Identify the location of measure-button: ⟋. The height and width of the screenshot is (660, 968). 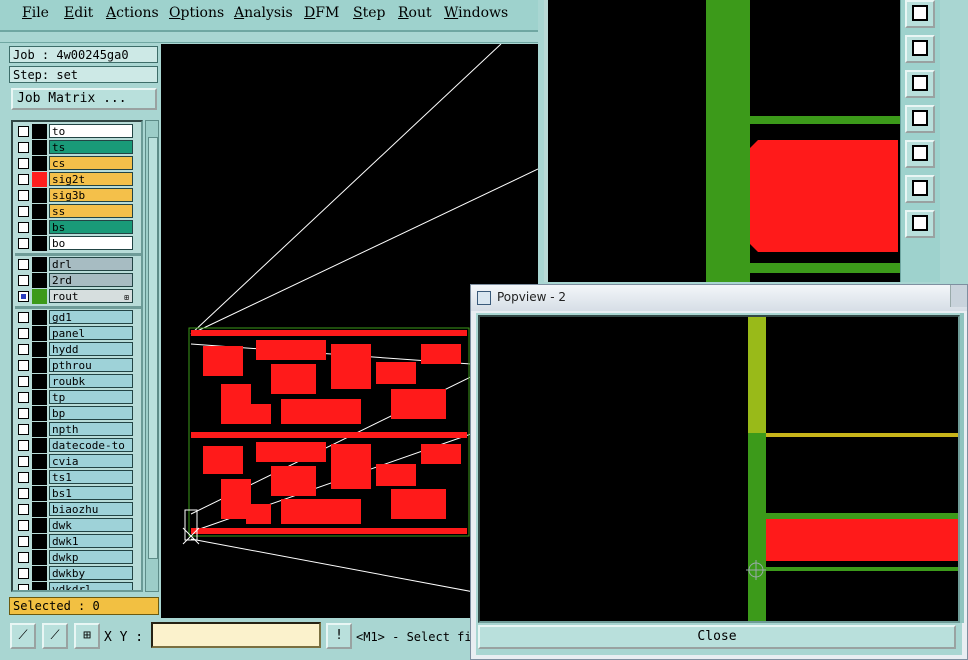
(55, 636).